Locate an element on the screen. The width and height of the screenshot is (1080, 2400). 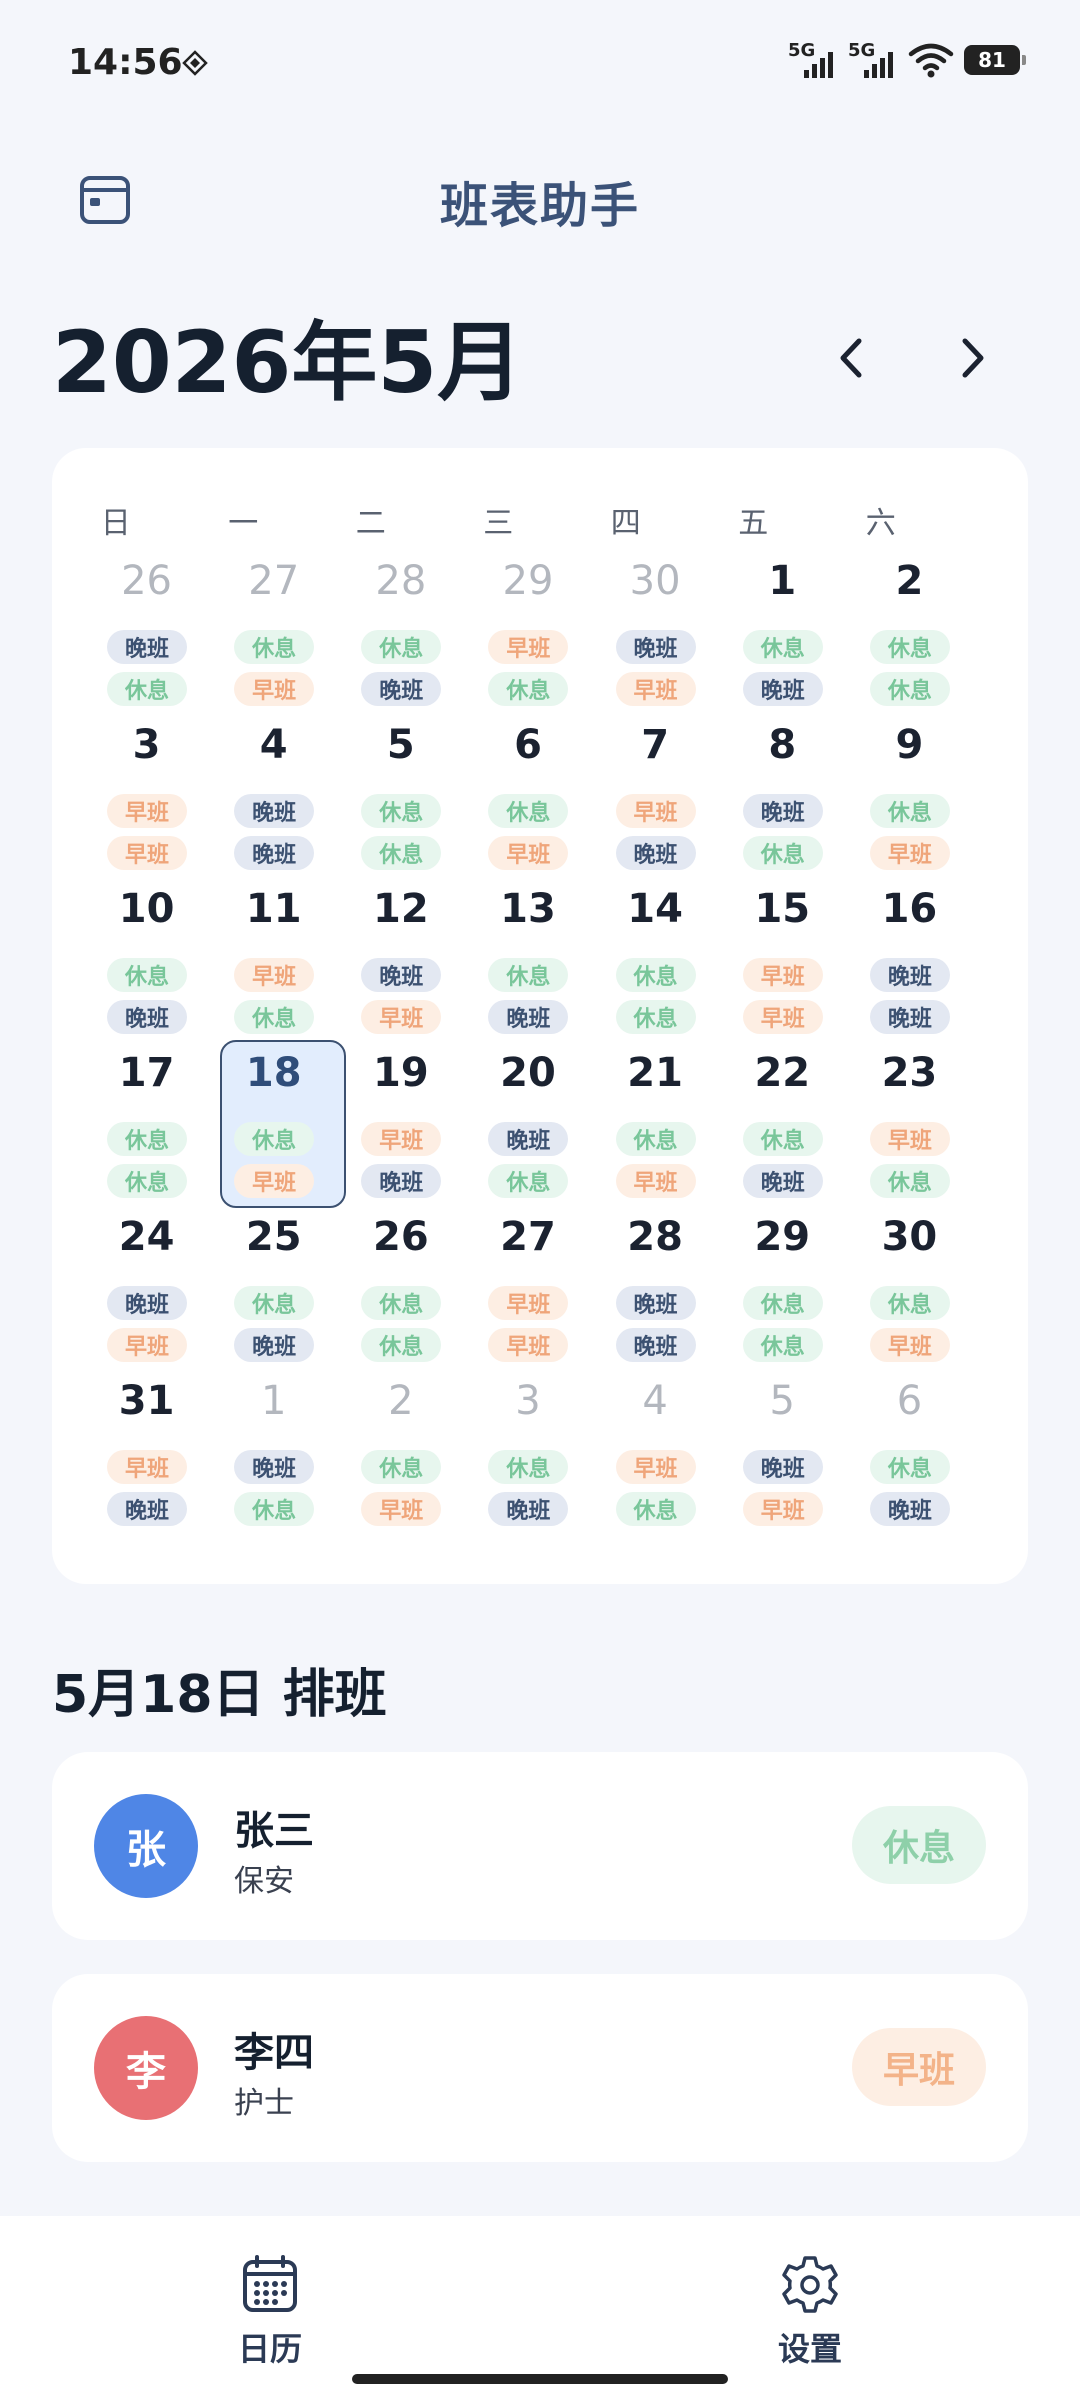
calendar-day: 30 休息 早班 is located at coordinates (909, 1286).